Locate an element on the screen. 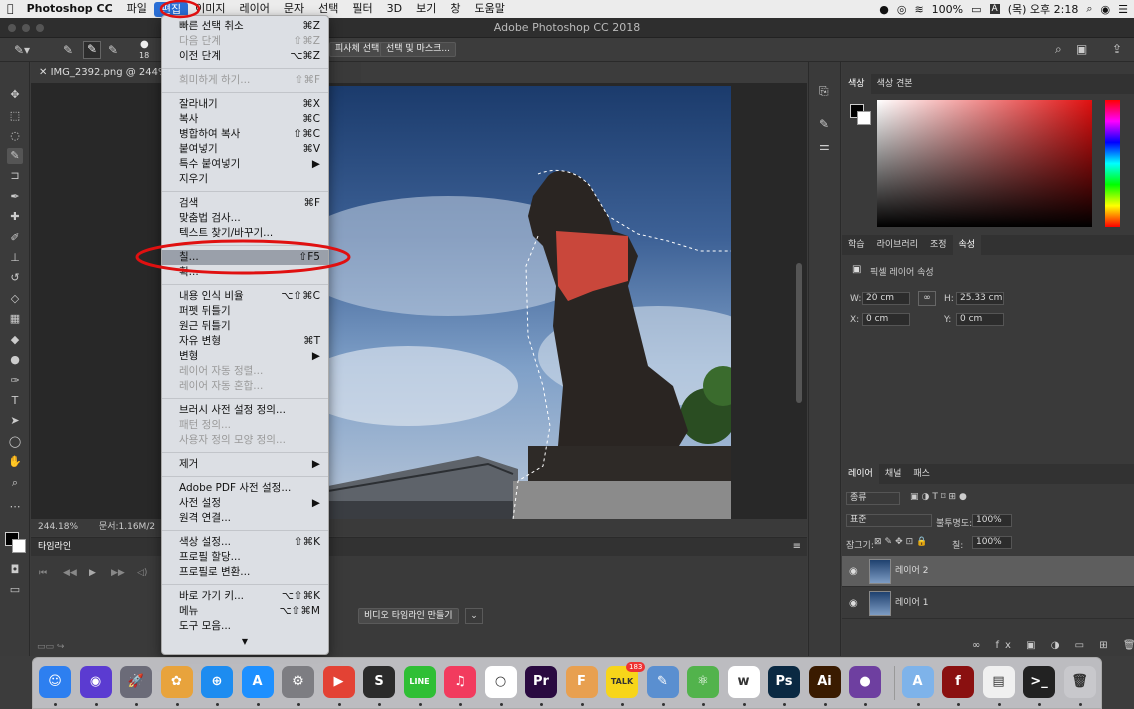  type-tool-icon: T is located at coordinates (15, 401).